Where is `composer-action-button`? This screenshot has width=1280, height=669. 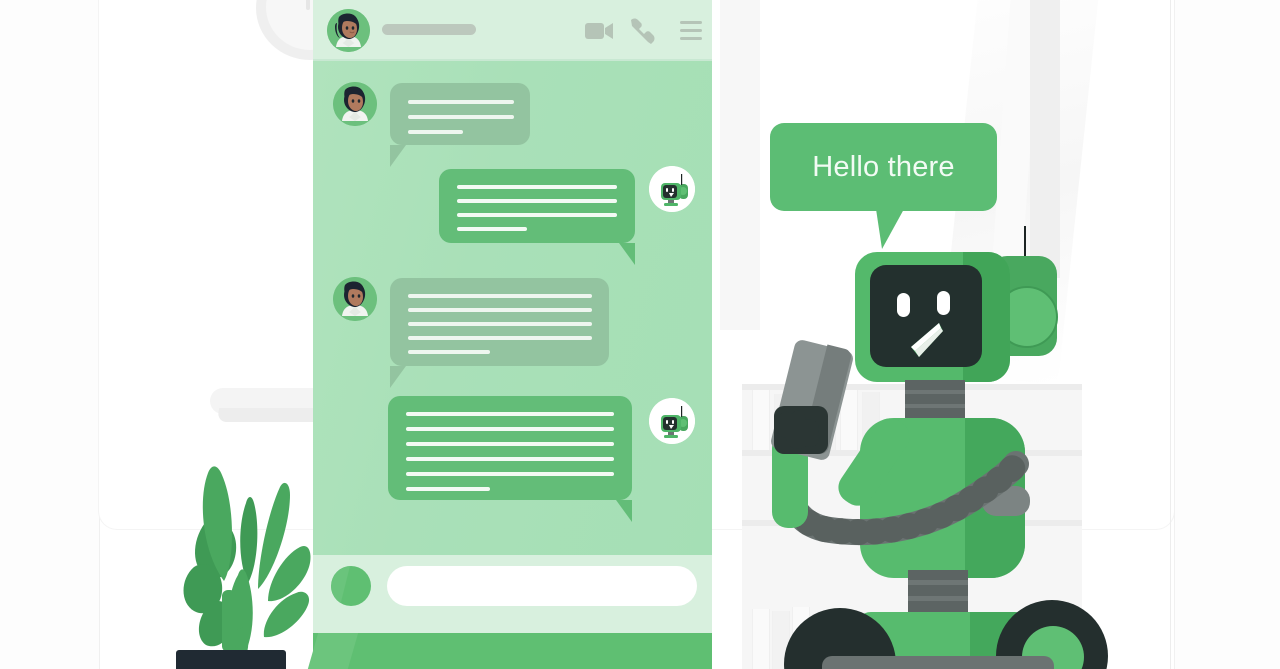
composer-action-button is located at coordinates (351, 586).